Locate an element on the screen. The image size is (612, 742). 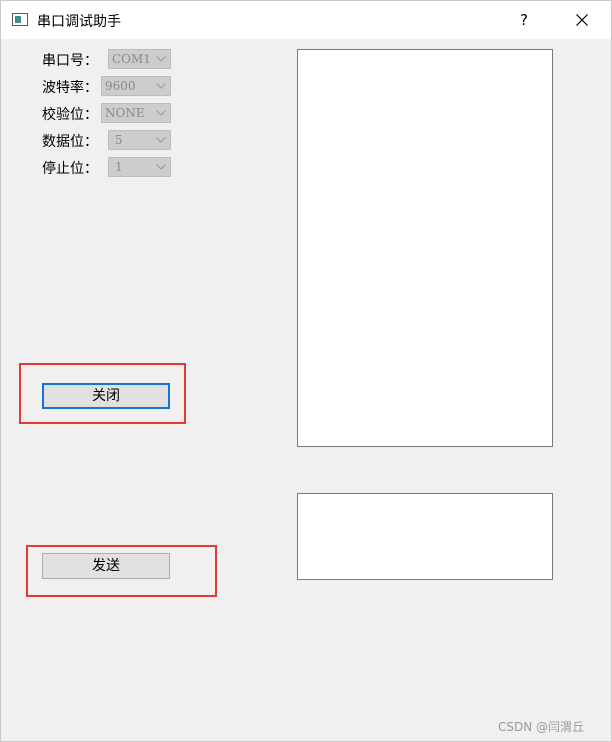
parity-value: NONE is located at coordinates (125, 113).